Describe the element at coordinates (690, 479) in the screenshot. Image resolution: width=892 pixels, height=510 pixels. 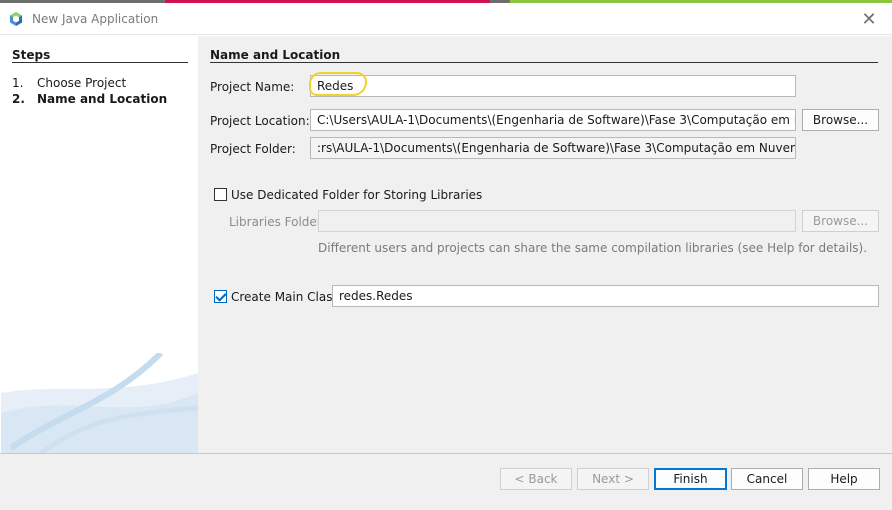
I see `finish-button: Finish` at that location.